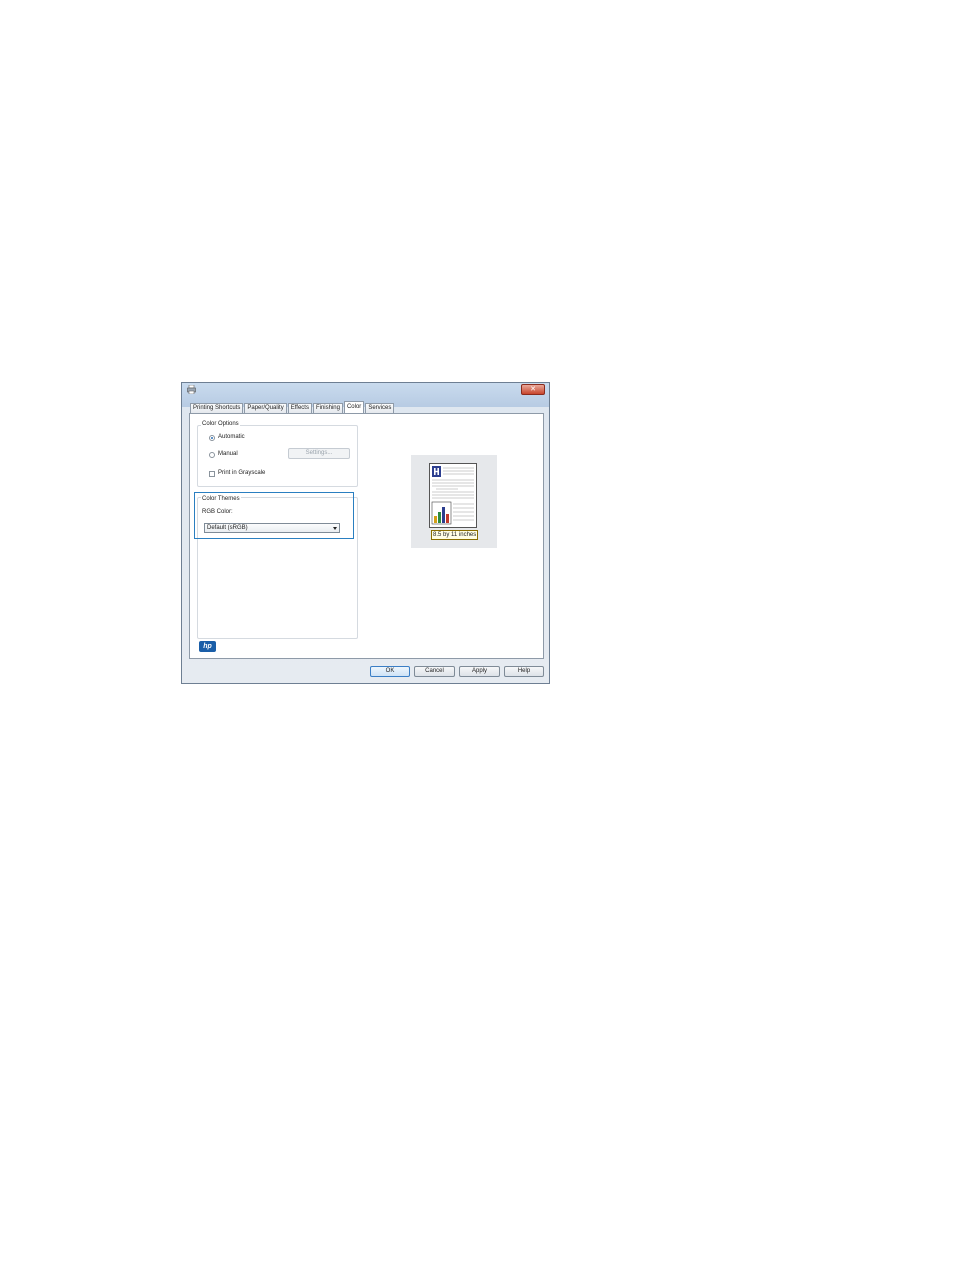 Image resolution: width=954 pixels, height=1270 pixels. I want to click on hp-logo: hp, so click(207, 646).